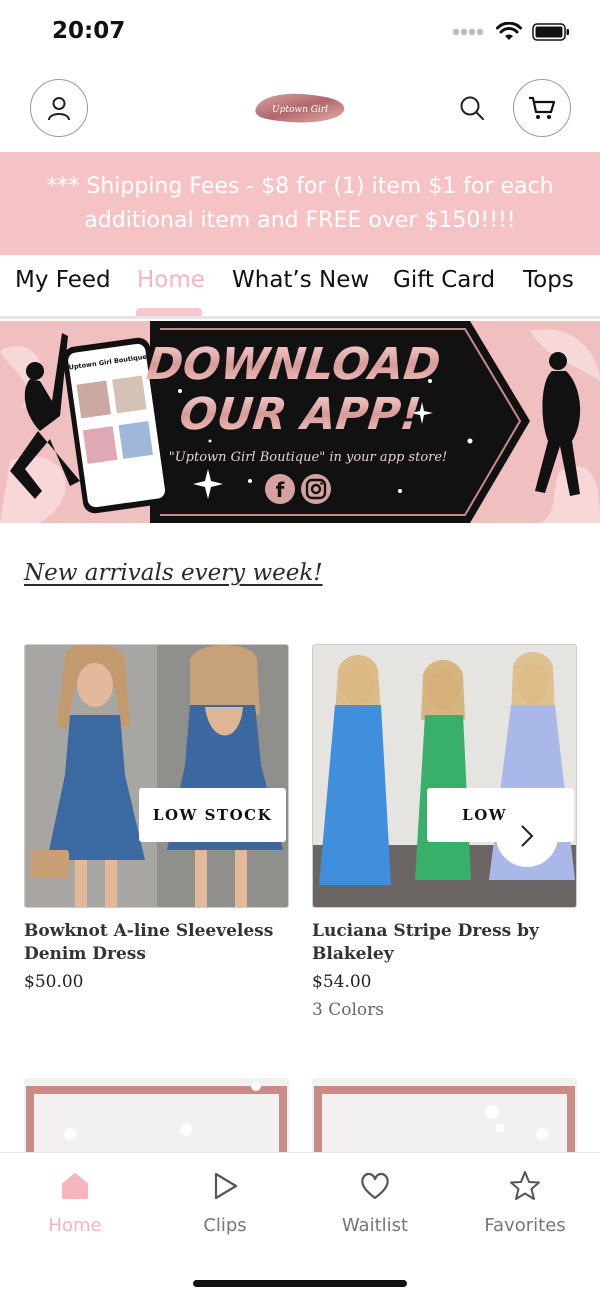  Describe the element at coordinates (293, 364) in the screenshot. I see `hero-headline-1: DOWNLOAD` at that location.